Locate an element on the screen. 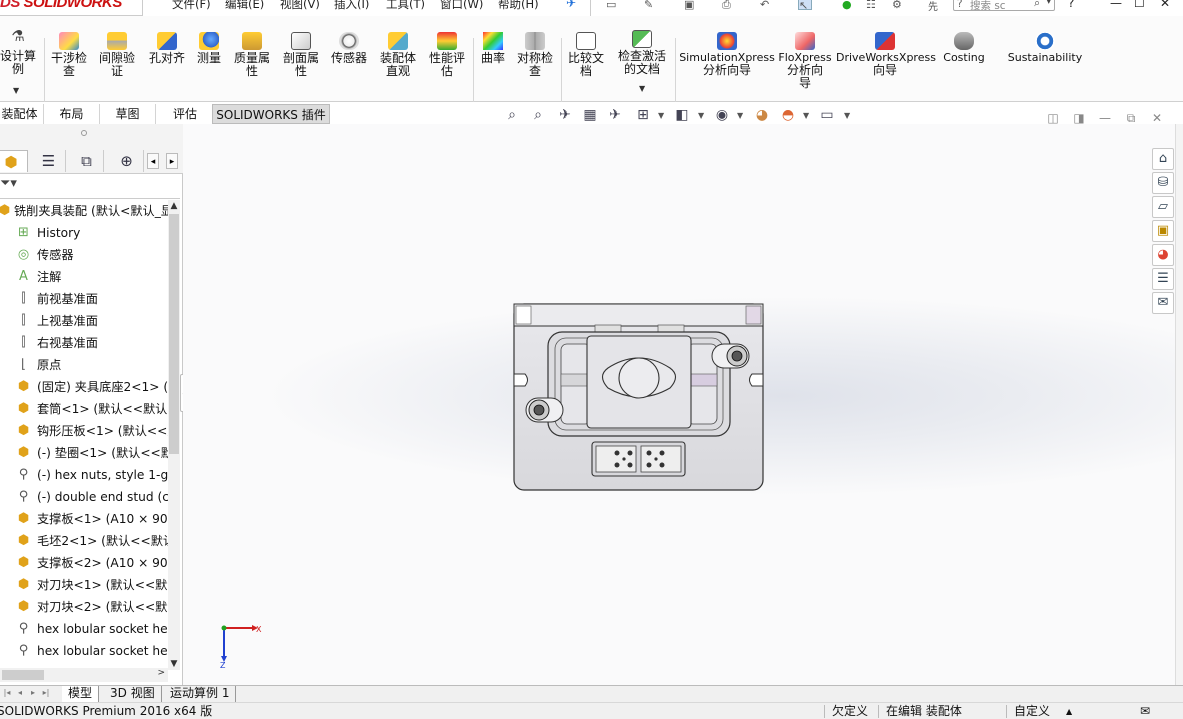 This screenshot has height=719, width=1183. close-button: ✕ is located at coordinates (1165, 5).